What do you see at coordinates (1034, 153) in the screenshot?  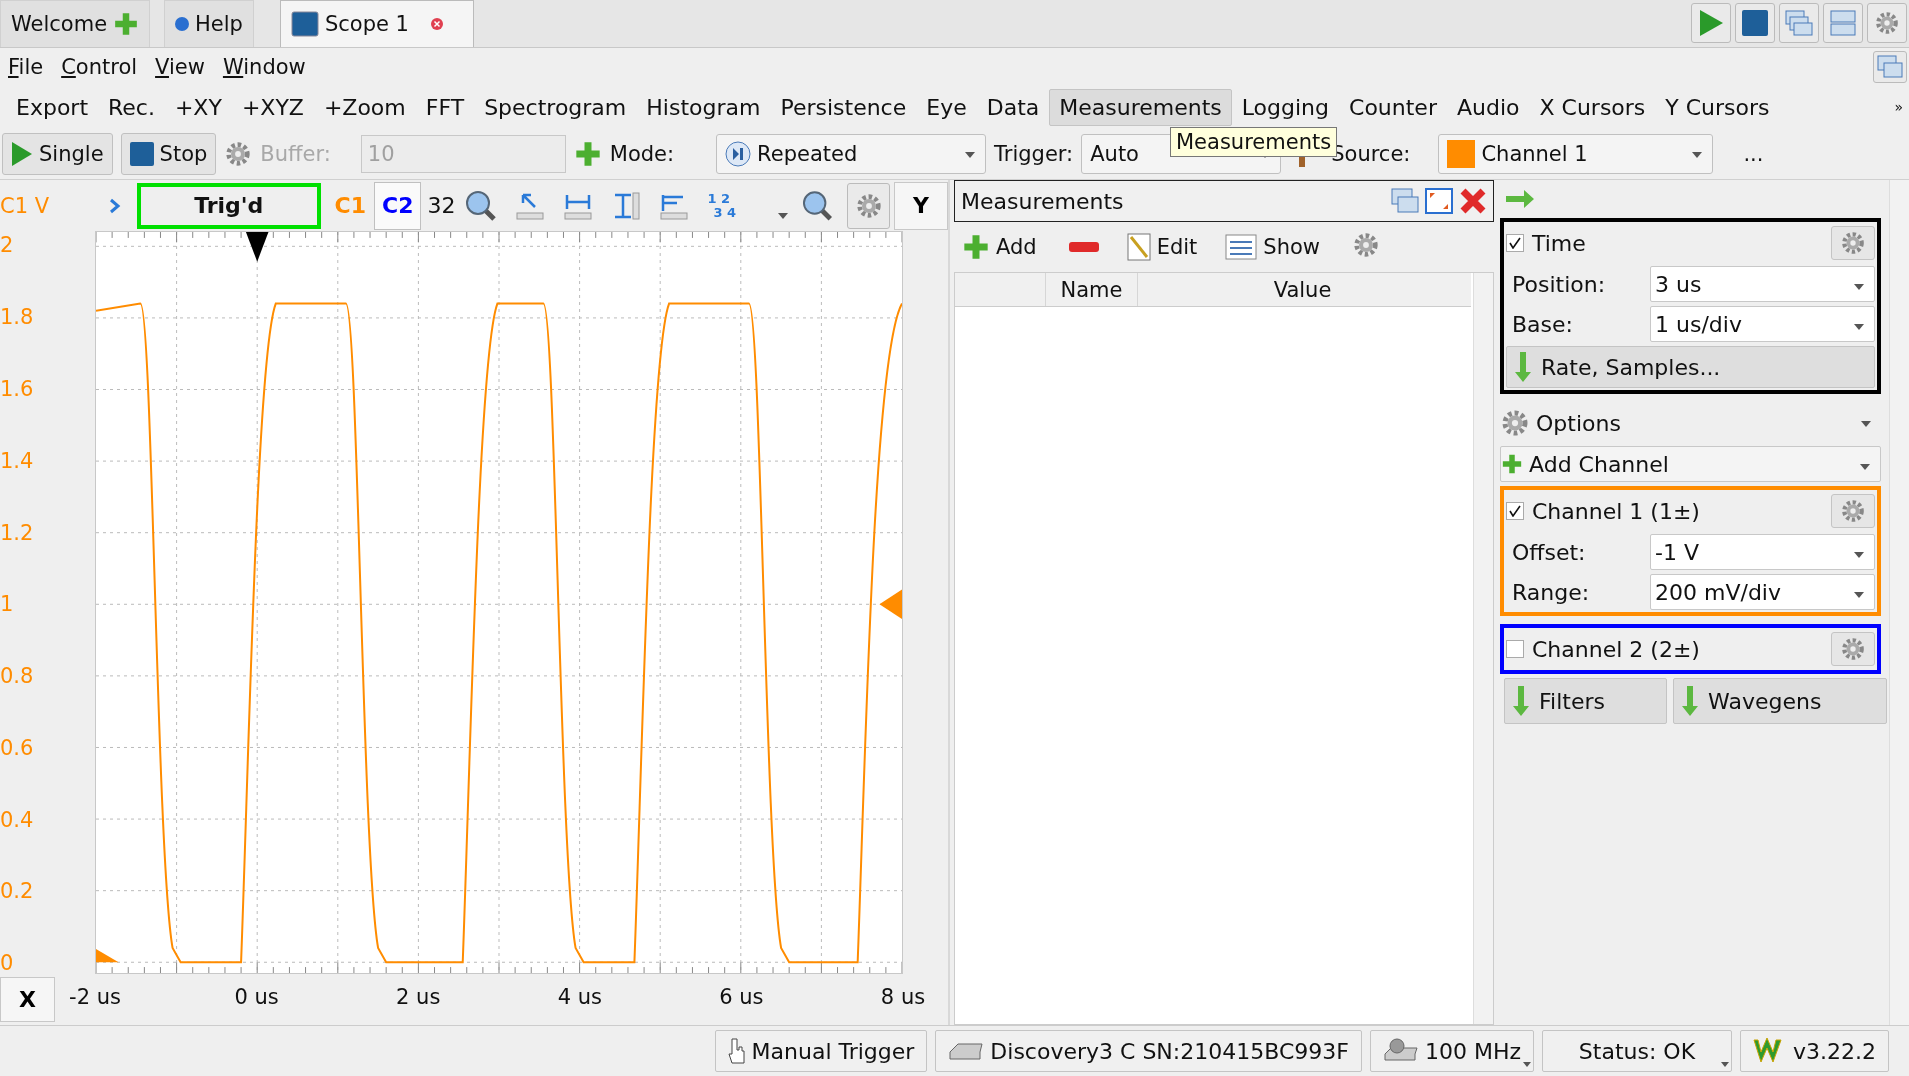 I see `trigger-label: Trigger:` at bounding box center [1034, 153].